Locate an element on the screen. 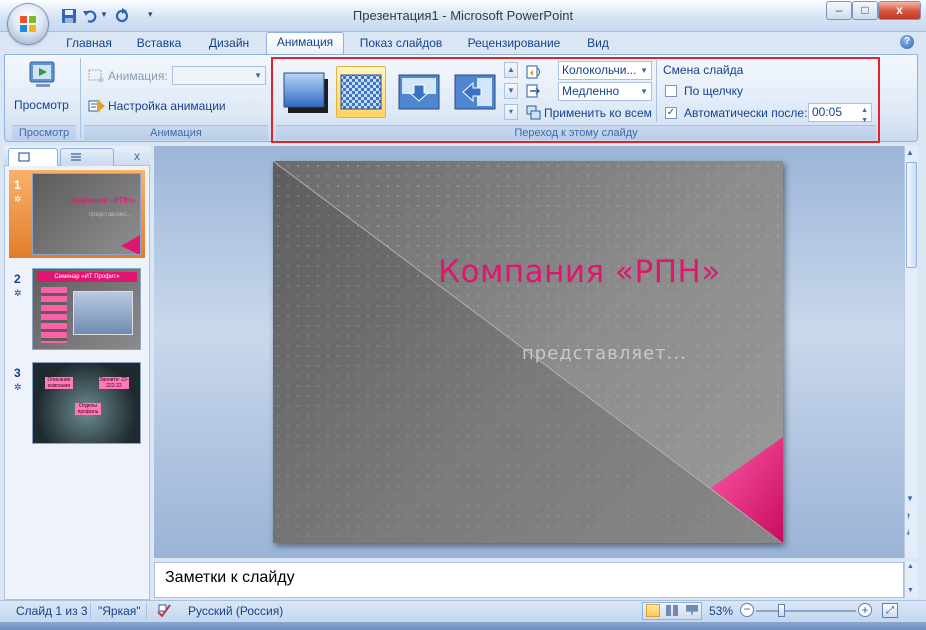 The width and height of the screenshot is (926, 630). animation-combo: ▼ is located at coordinates (219, 75).